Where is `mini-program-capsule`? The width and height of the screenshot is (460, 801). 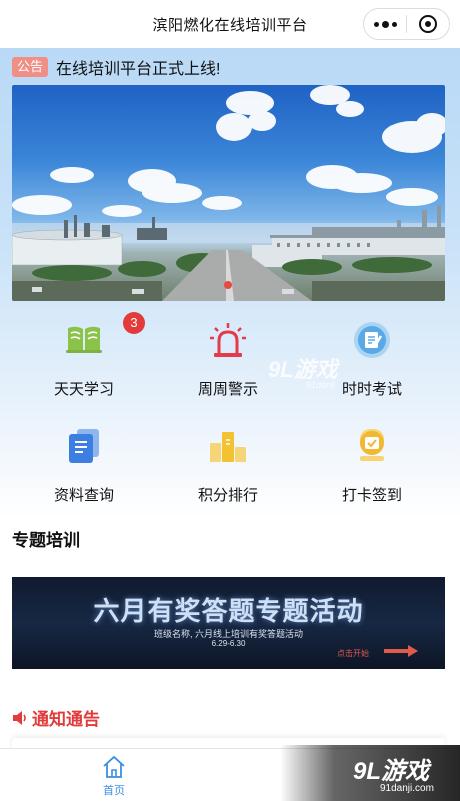 mini-program-capsule is located at coordinates (406, 24).